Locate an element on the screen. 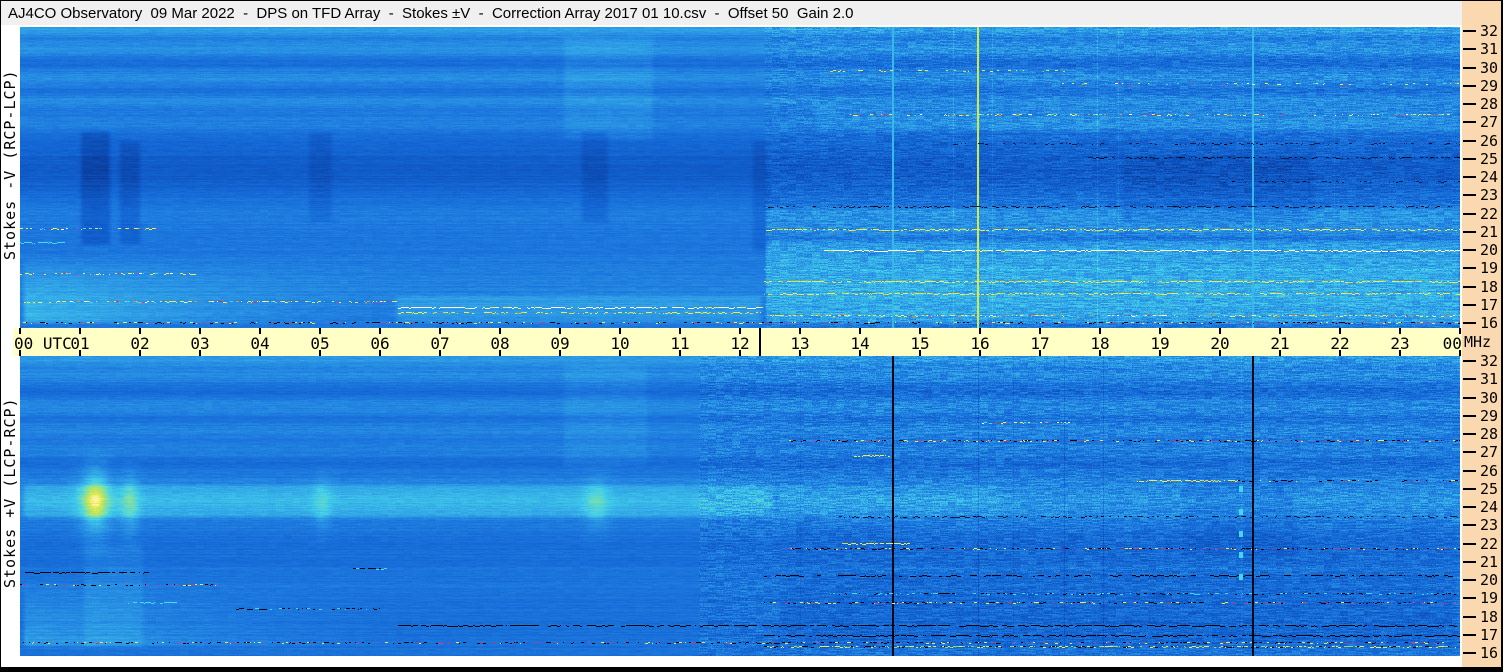 This screenshot has height=672, width=1503. time-tick-label: 20 is located at coordinates (1220, 343).